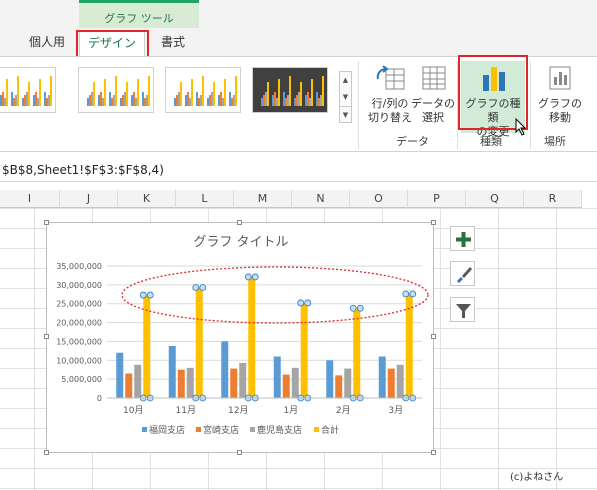 The height and width of the screenshot is (490, 597). Describe the element at coordinates (89, 199) in the screenshot. I see `column-header-j: J` at that location.